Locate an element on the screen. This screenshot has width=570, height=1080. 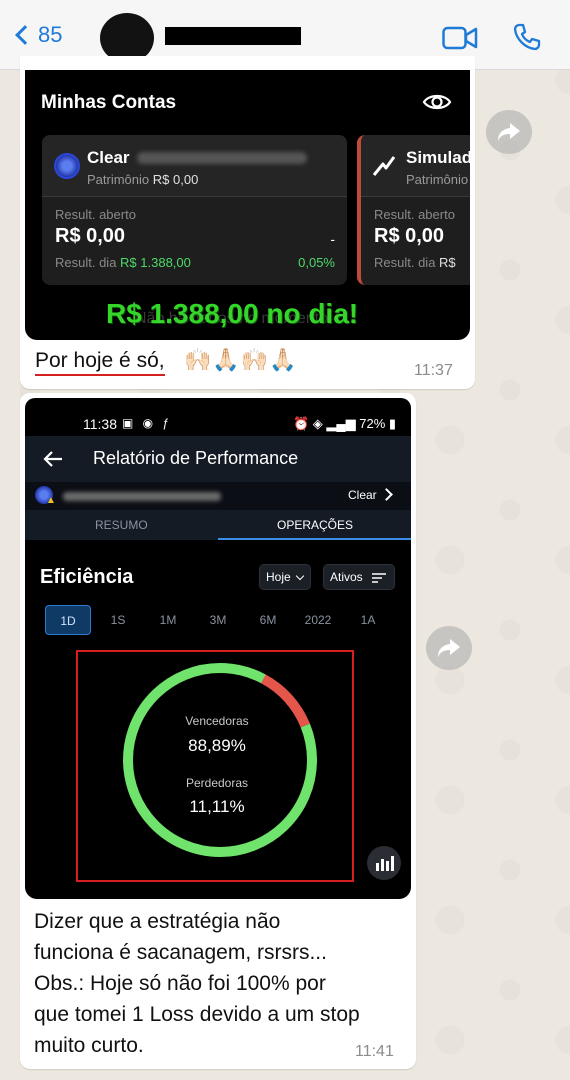
unread-count: 85 is located at coordinates (50, 34).